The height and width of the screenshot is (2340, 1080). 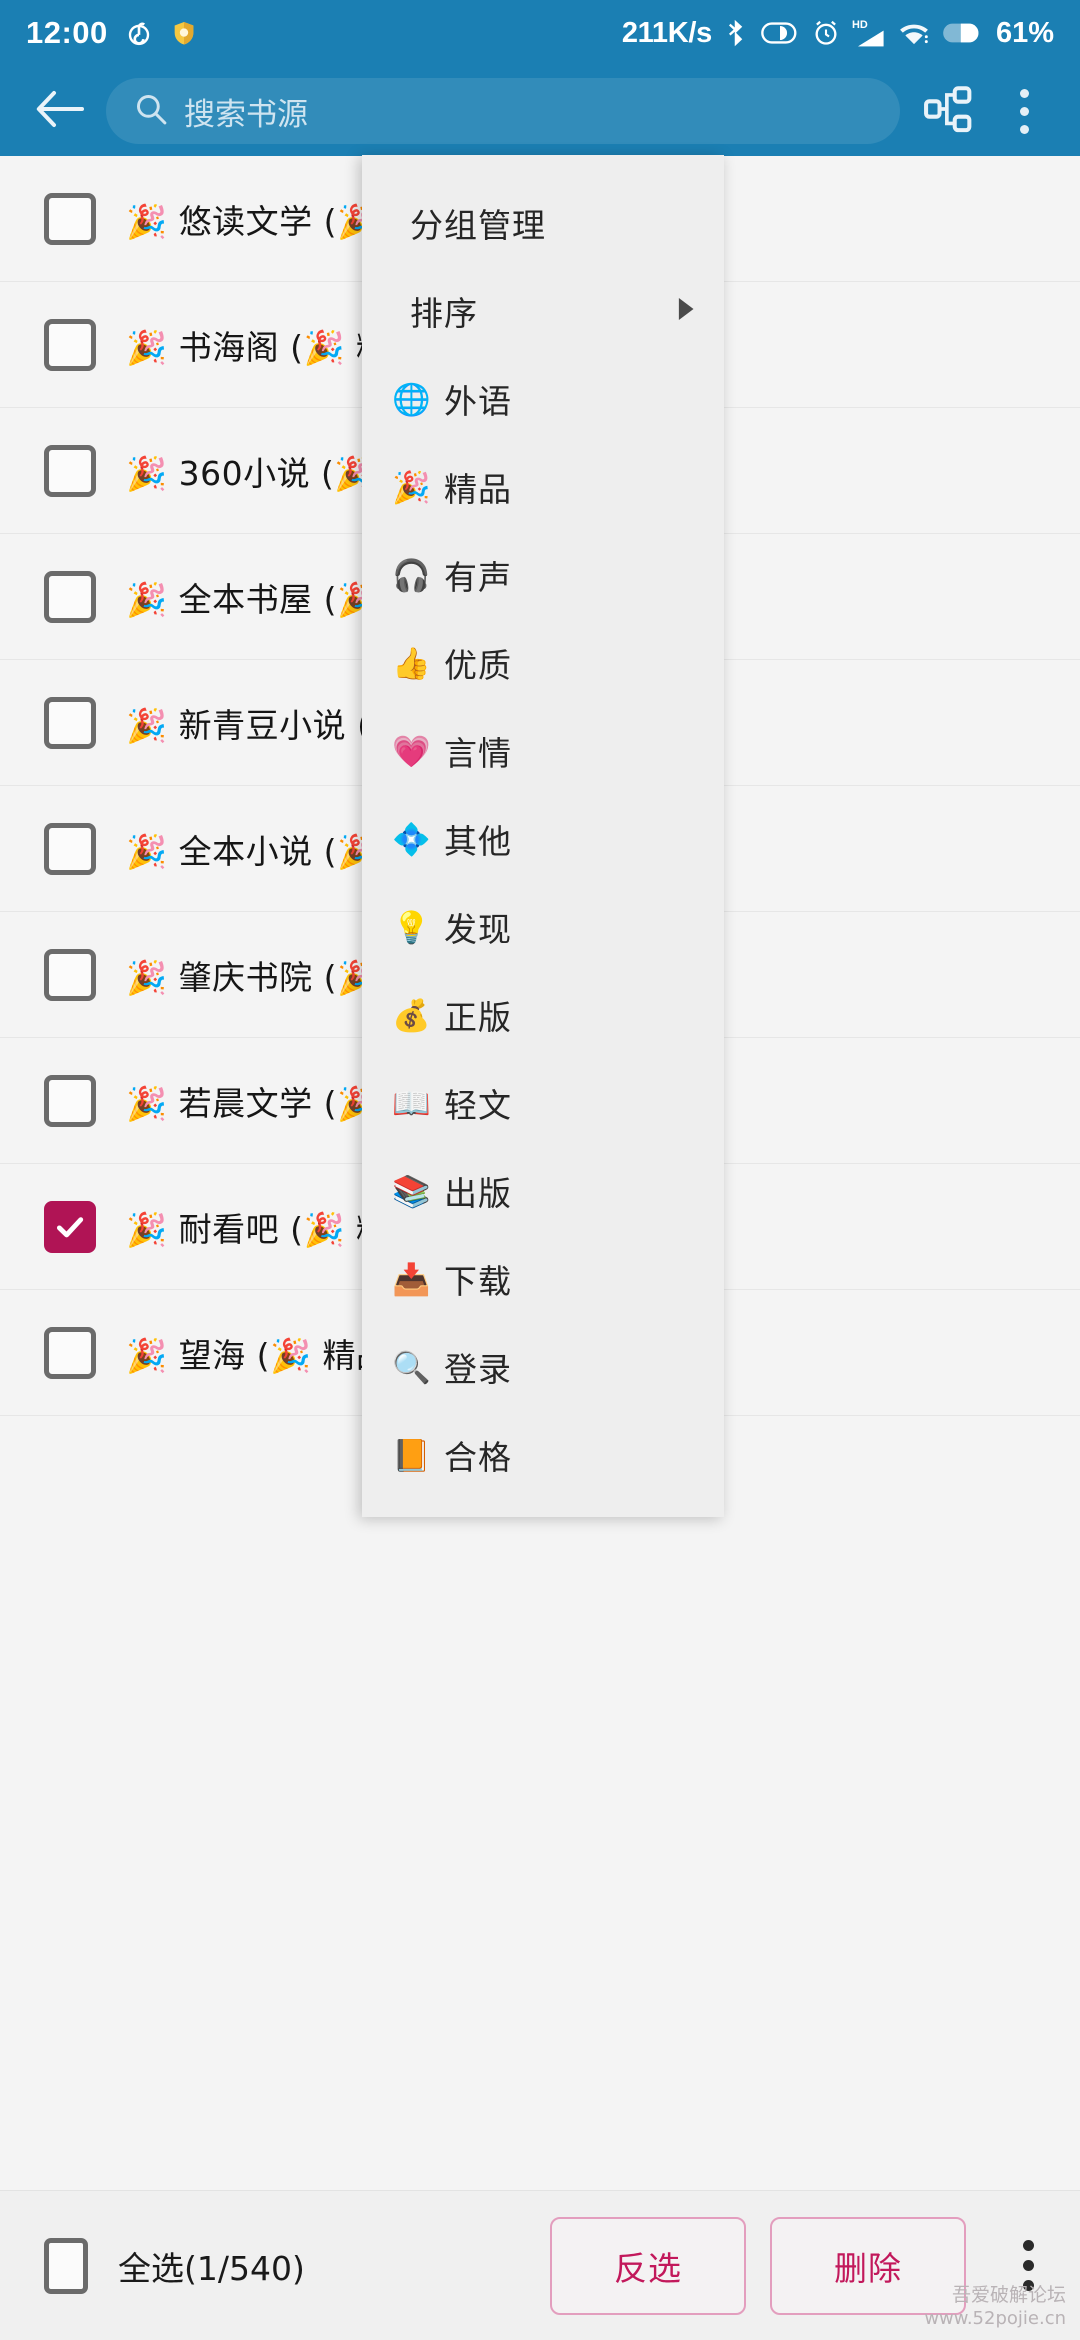 What do you see at coordinates (411, 1279) in the screenshot?
I see `menu-item-emoji-icon: 📥` at bounding box center [411, 1279].